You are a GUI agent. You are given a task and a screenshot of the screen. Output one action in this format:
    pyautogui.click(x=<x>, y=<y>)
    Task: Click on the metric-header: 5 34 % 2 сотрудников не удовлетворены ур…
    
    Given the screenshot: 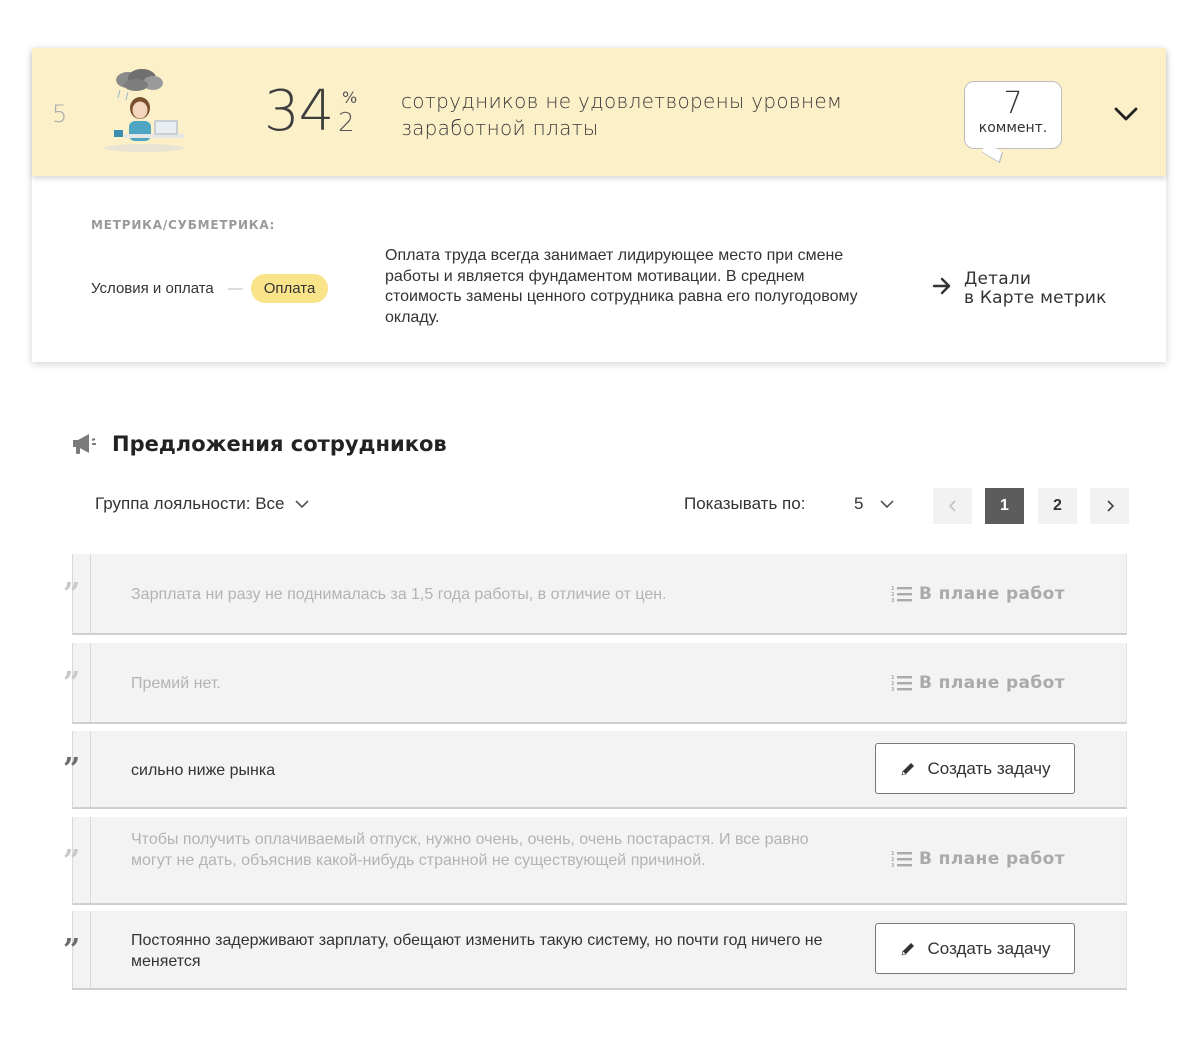 What is the action you would take?
    pyautogui.click(x=599, y=112)
    